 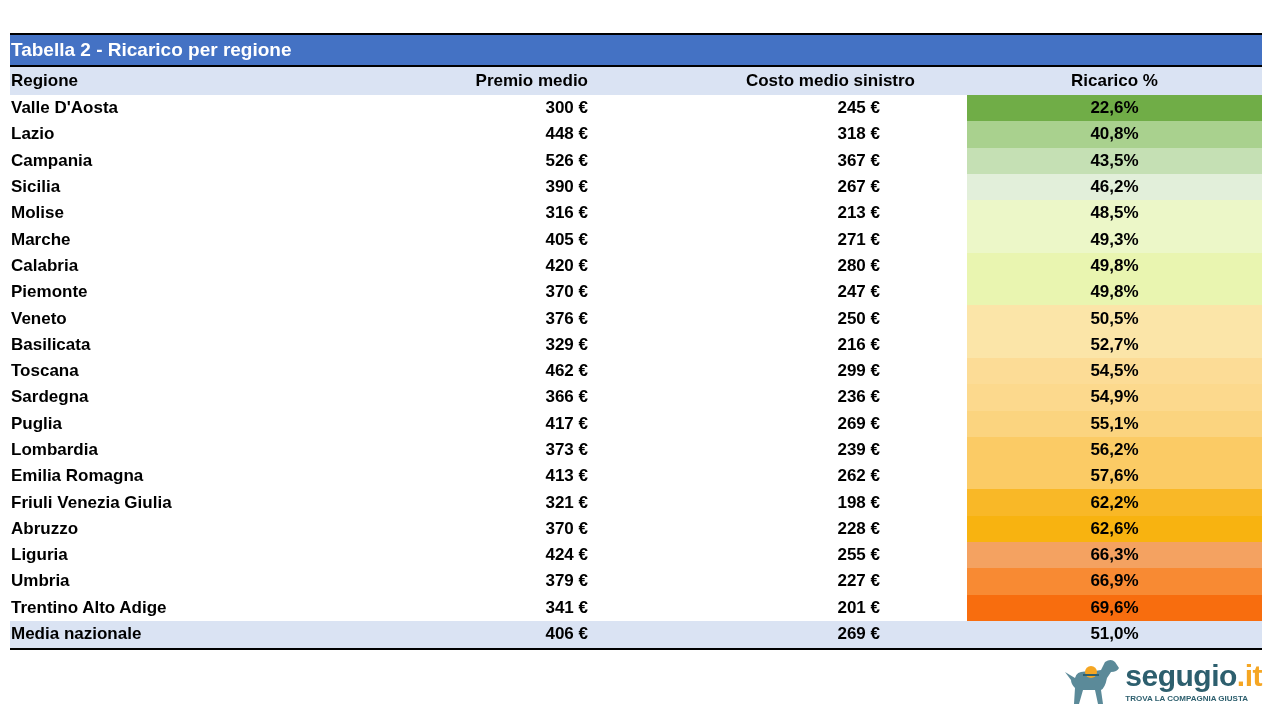 What do you see at coordinates (39, 318) in the screenshot?
I see `table-cell-text: Veneto` at bounding box center [39, 318].